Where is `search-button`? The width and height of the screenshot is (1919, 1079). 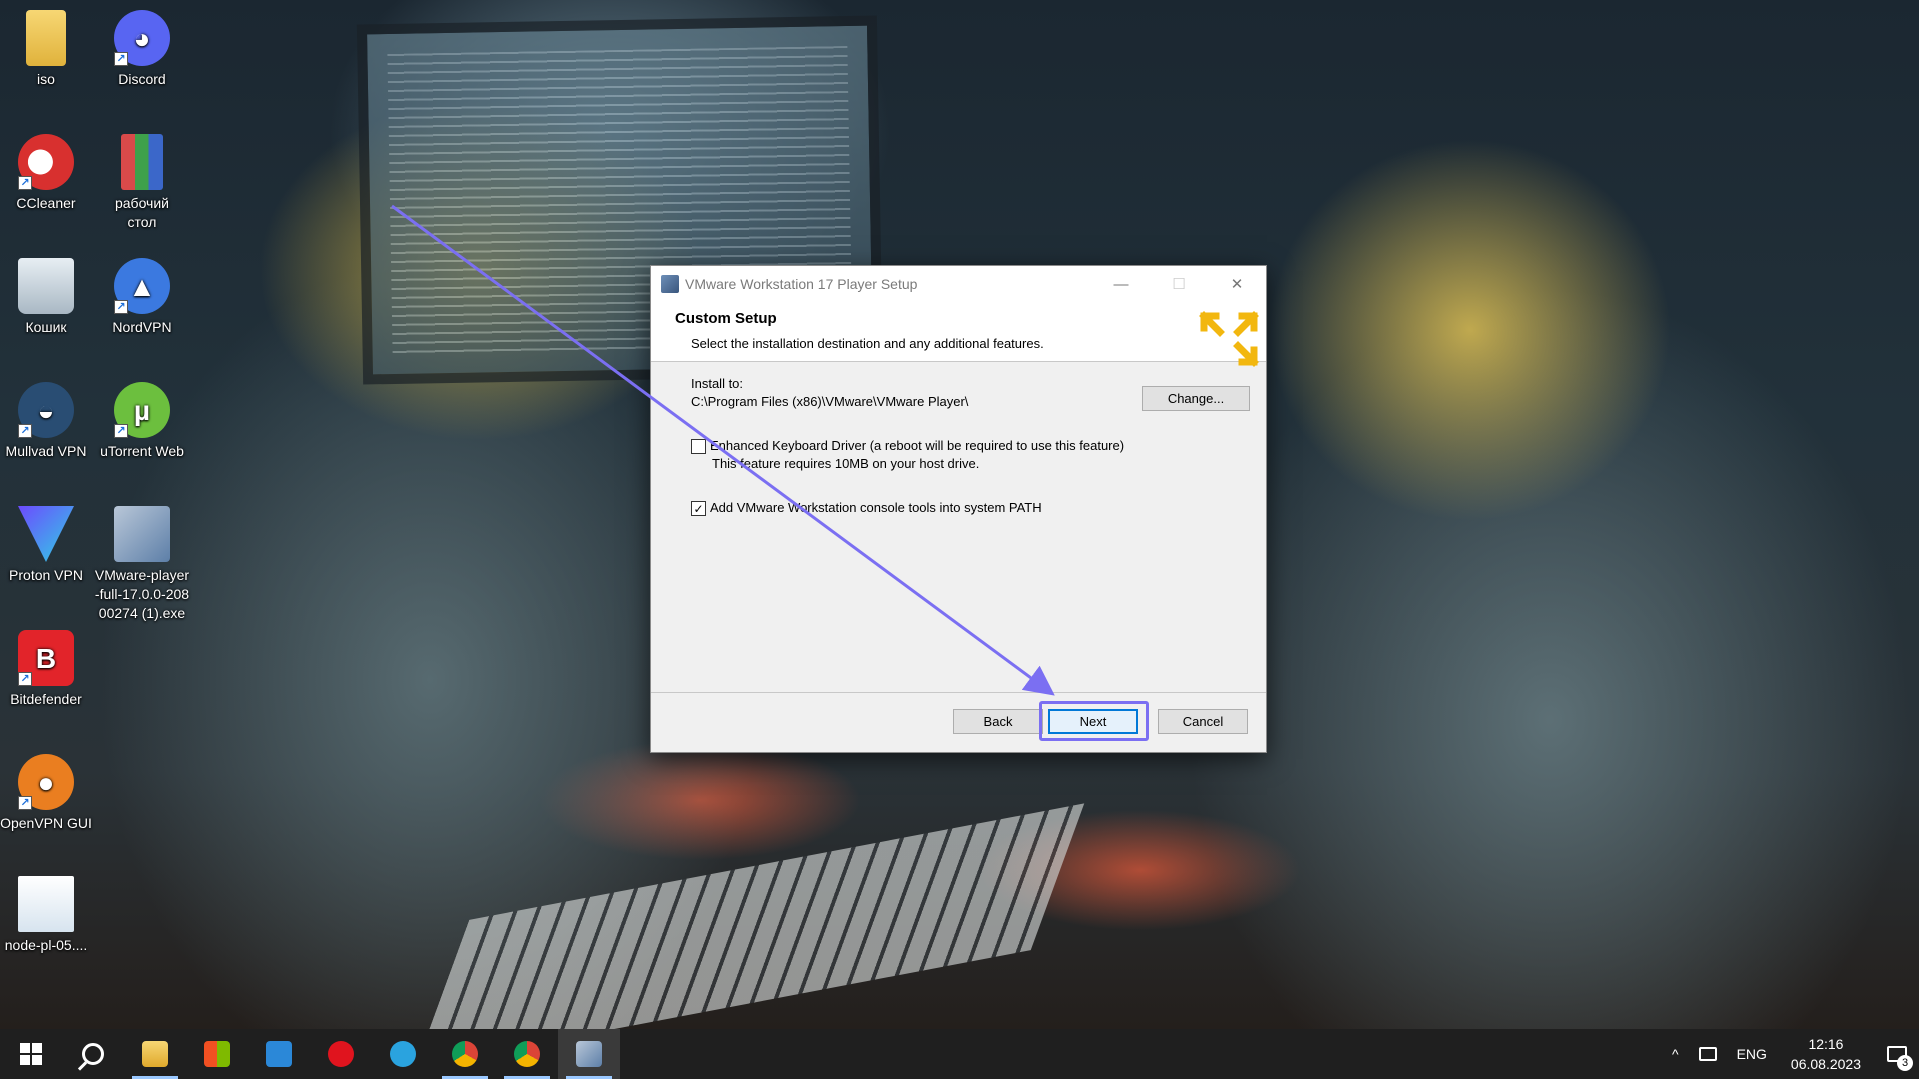
search-button is located at coordinates (93, 1054).